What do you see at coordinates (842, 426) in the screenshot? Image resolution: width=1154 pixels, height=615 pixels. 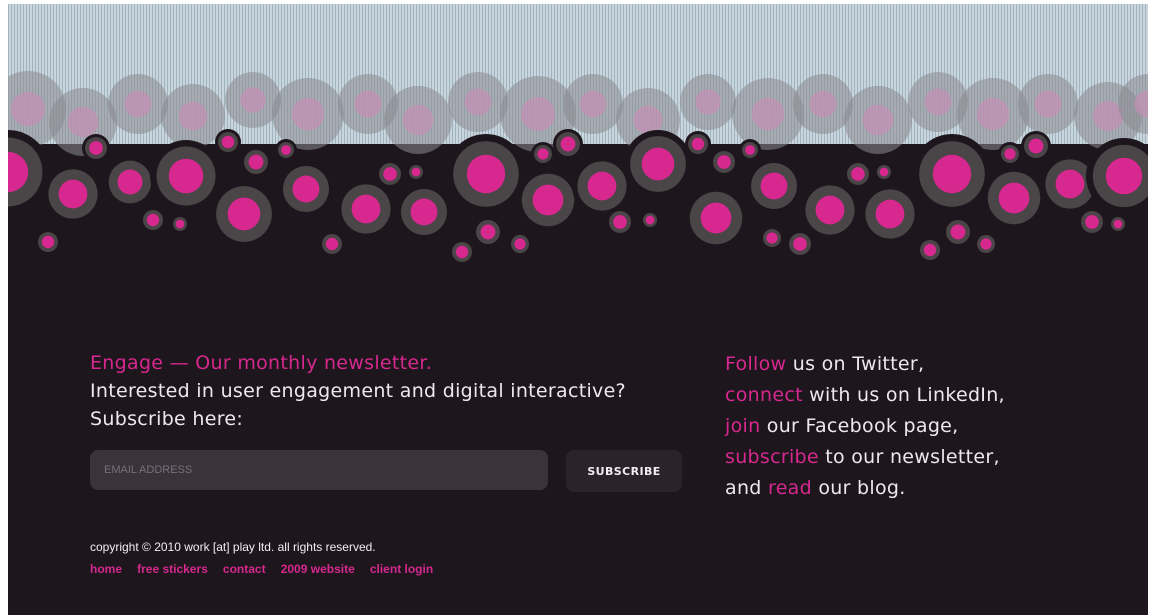 I see `social-line-facebook: join our Facebook page,` at bounding box center [842, 426].